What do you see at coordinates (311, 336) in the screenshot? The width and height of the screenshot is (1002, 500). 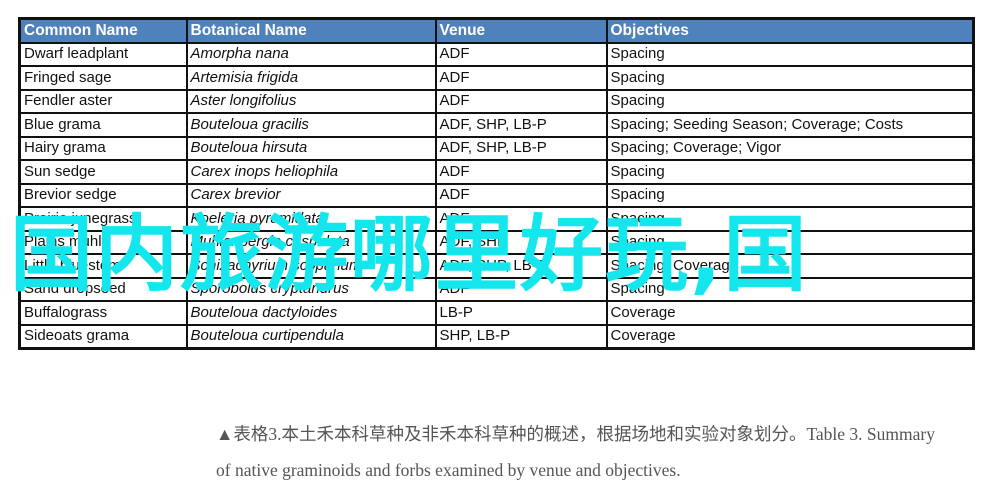 I see `cell-botanical-name: Bouteloua curtipendula` at bounding box center [311, 336].